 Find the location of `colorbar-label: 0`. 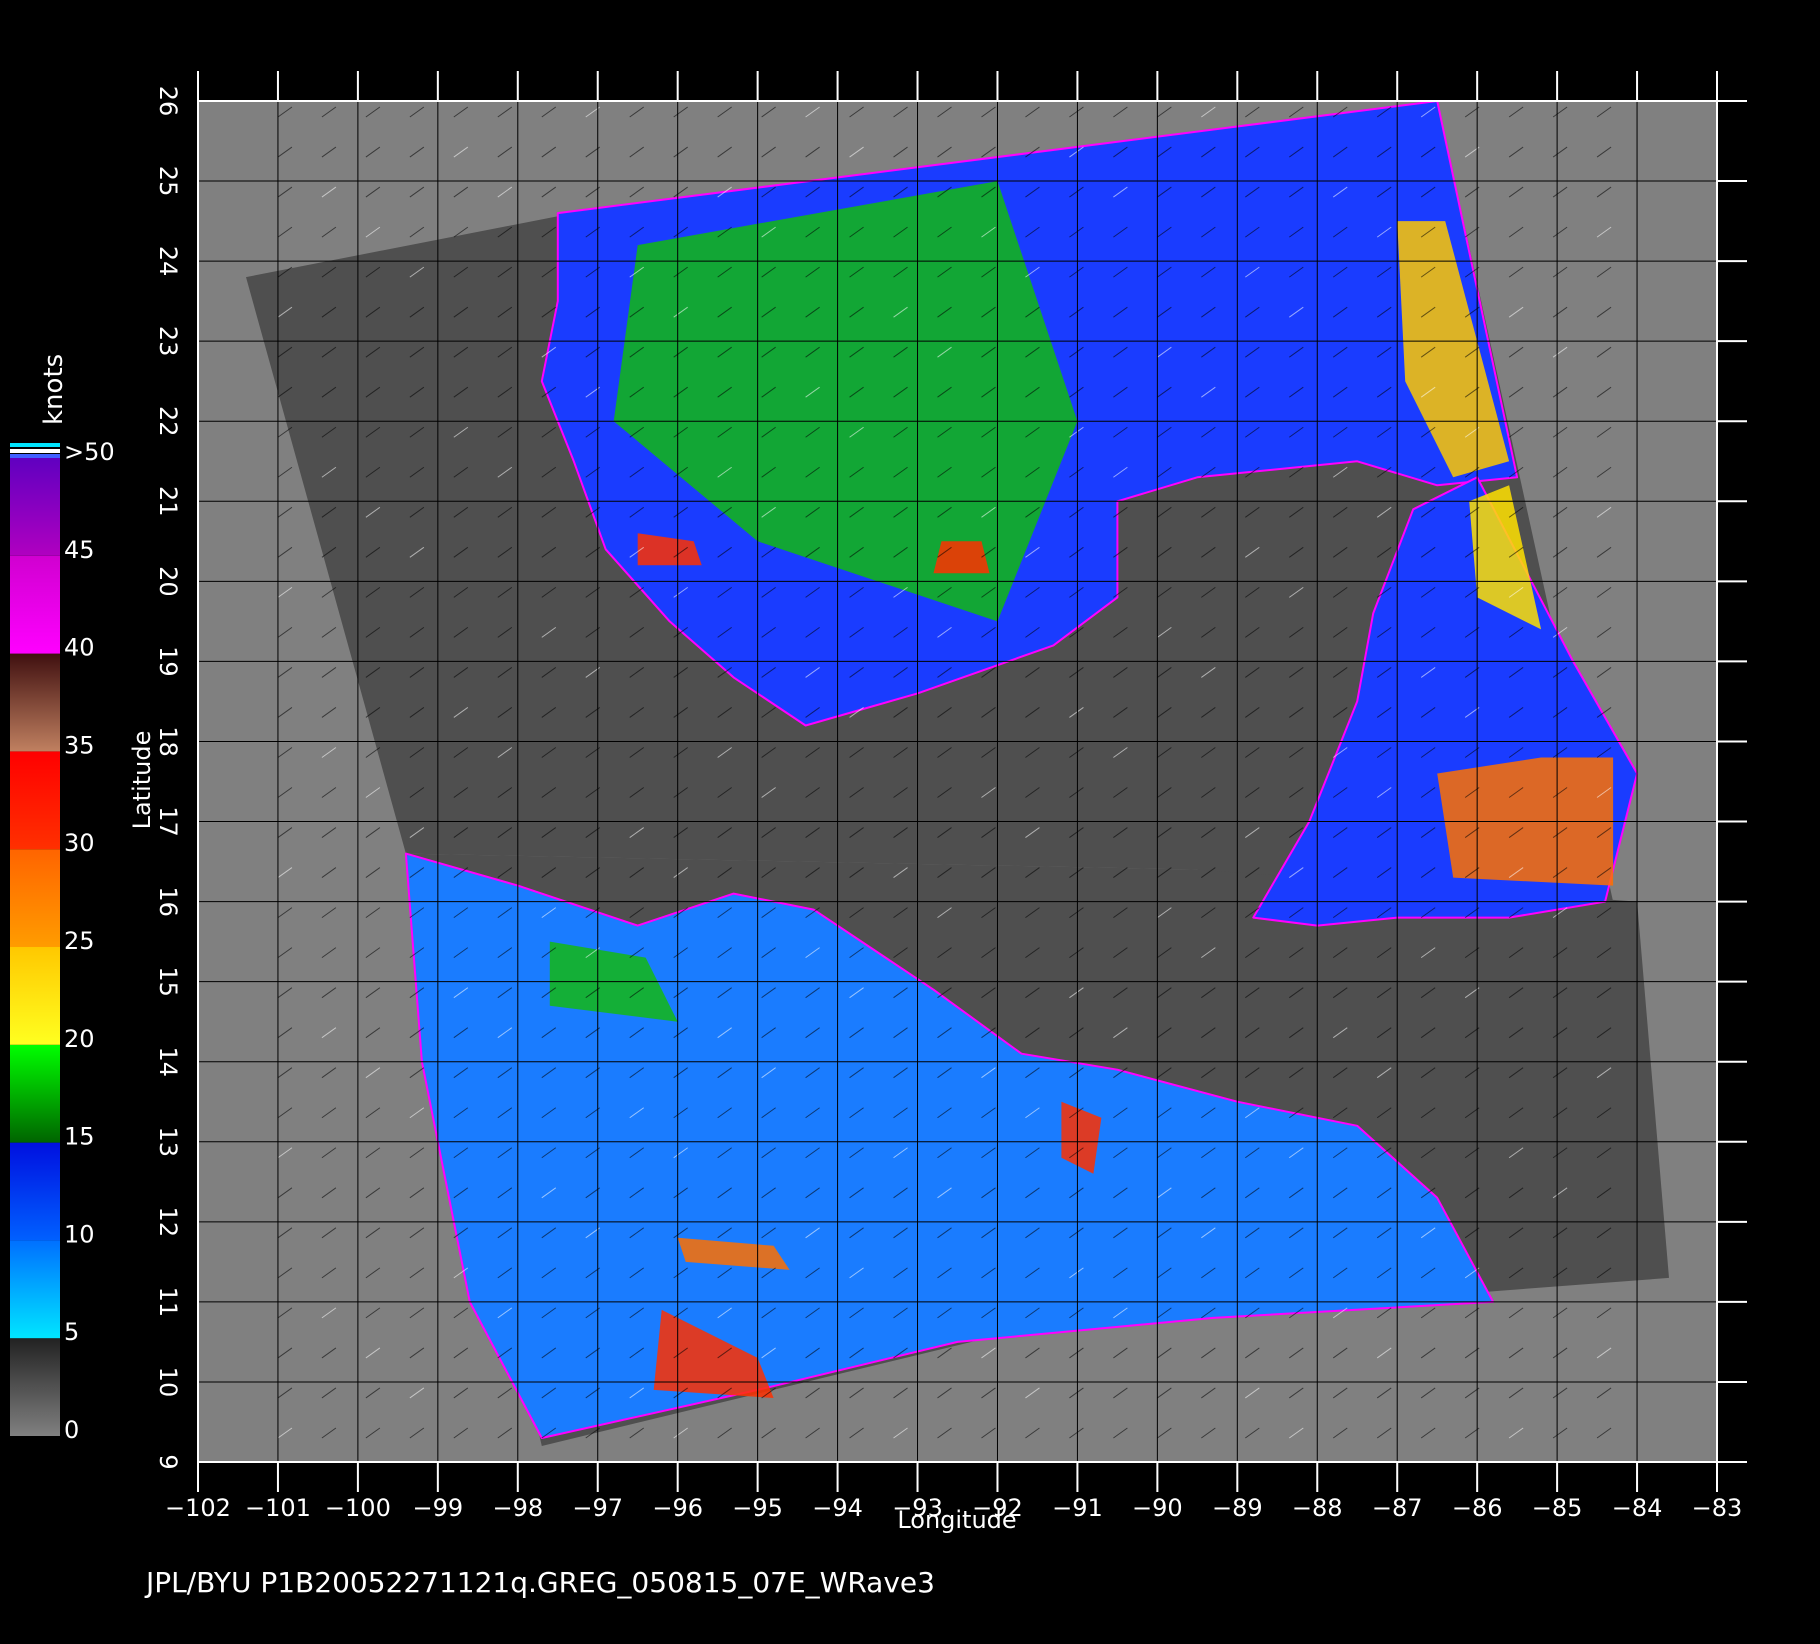

colorbar-label: 0 is located at coordinates (71, 1430).